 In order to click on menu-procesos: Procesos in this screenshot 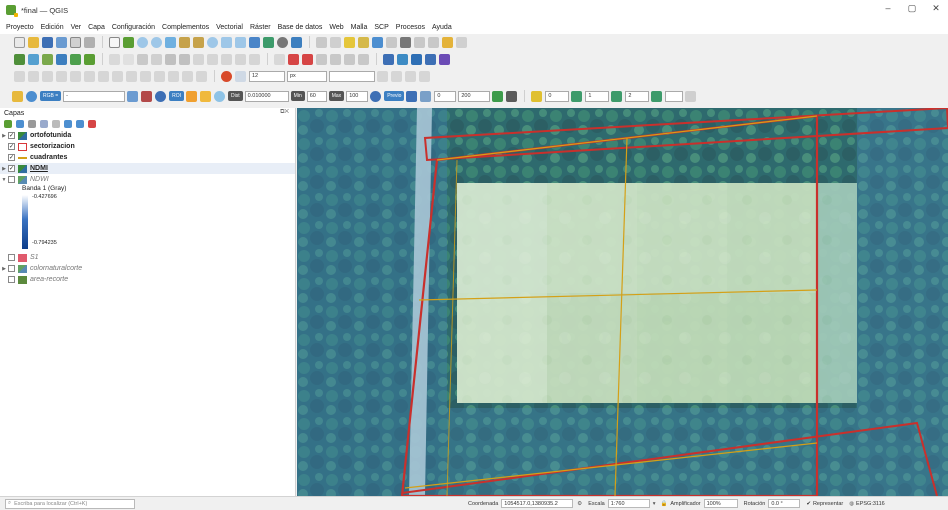, I will do `click(410, 27)`.